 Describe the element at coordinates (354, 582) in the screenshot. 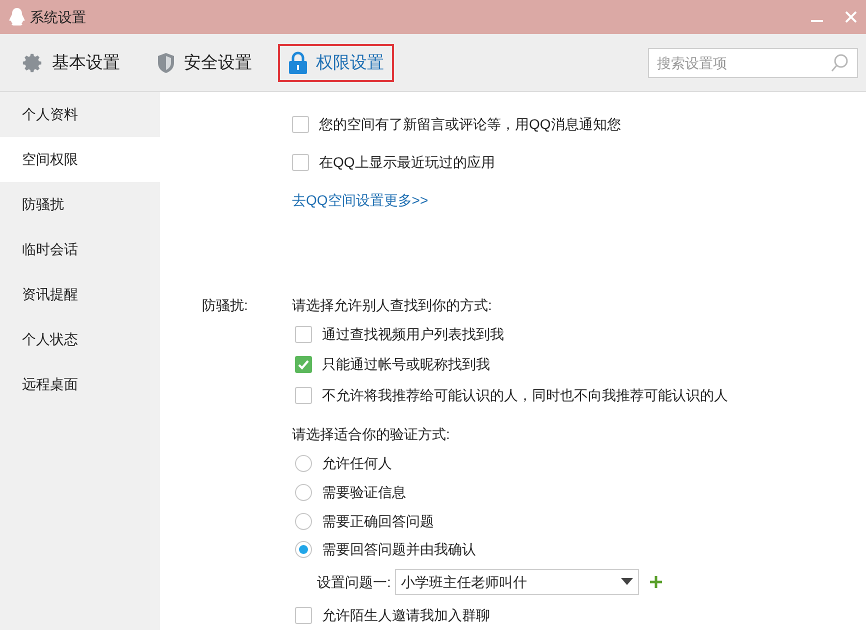

I see `question-label: 设置问题一:` at that location.